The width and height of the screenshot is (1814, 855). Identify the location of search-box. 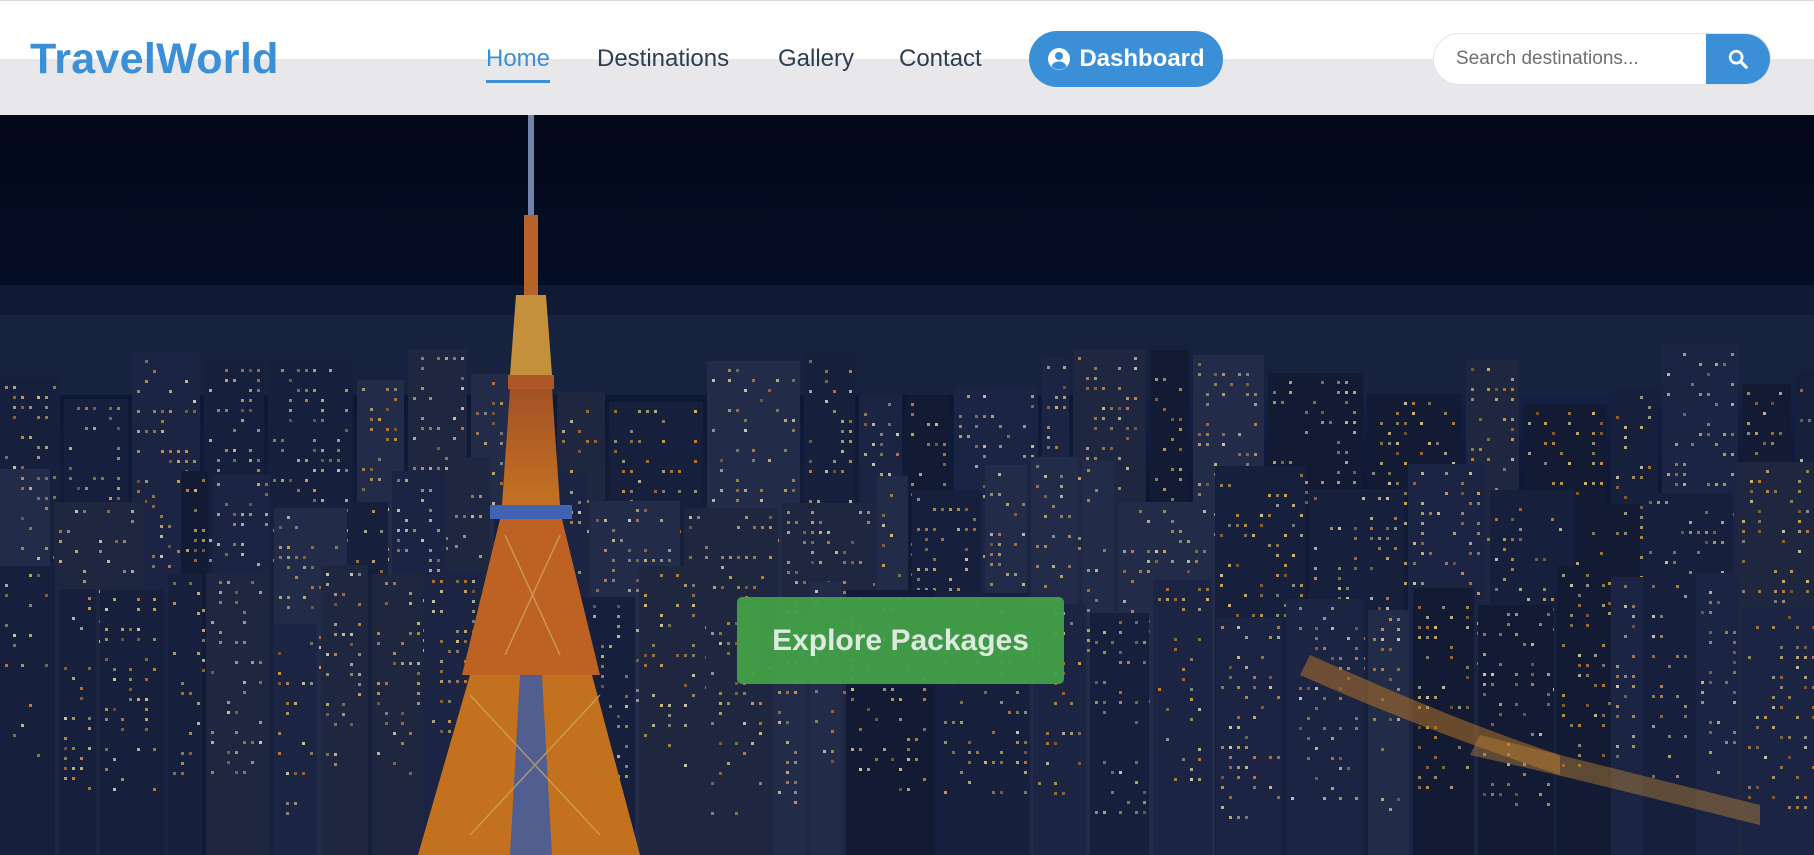
(1602, 59).